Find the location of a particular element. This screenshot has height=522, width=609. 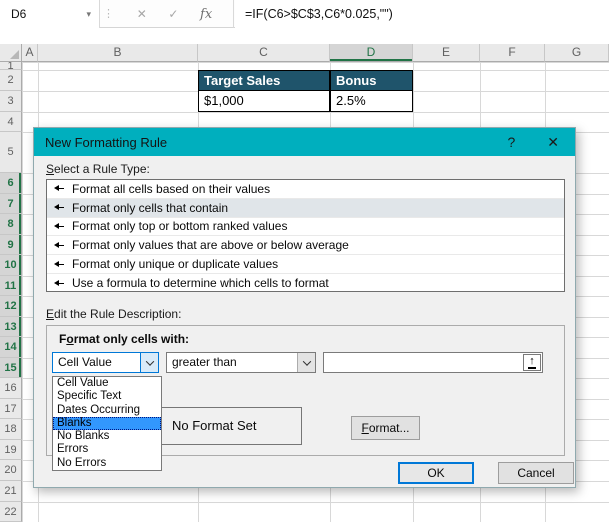

row-header-12: 12 is located at coordinates (11, 306).